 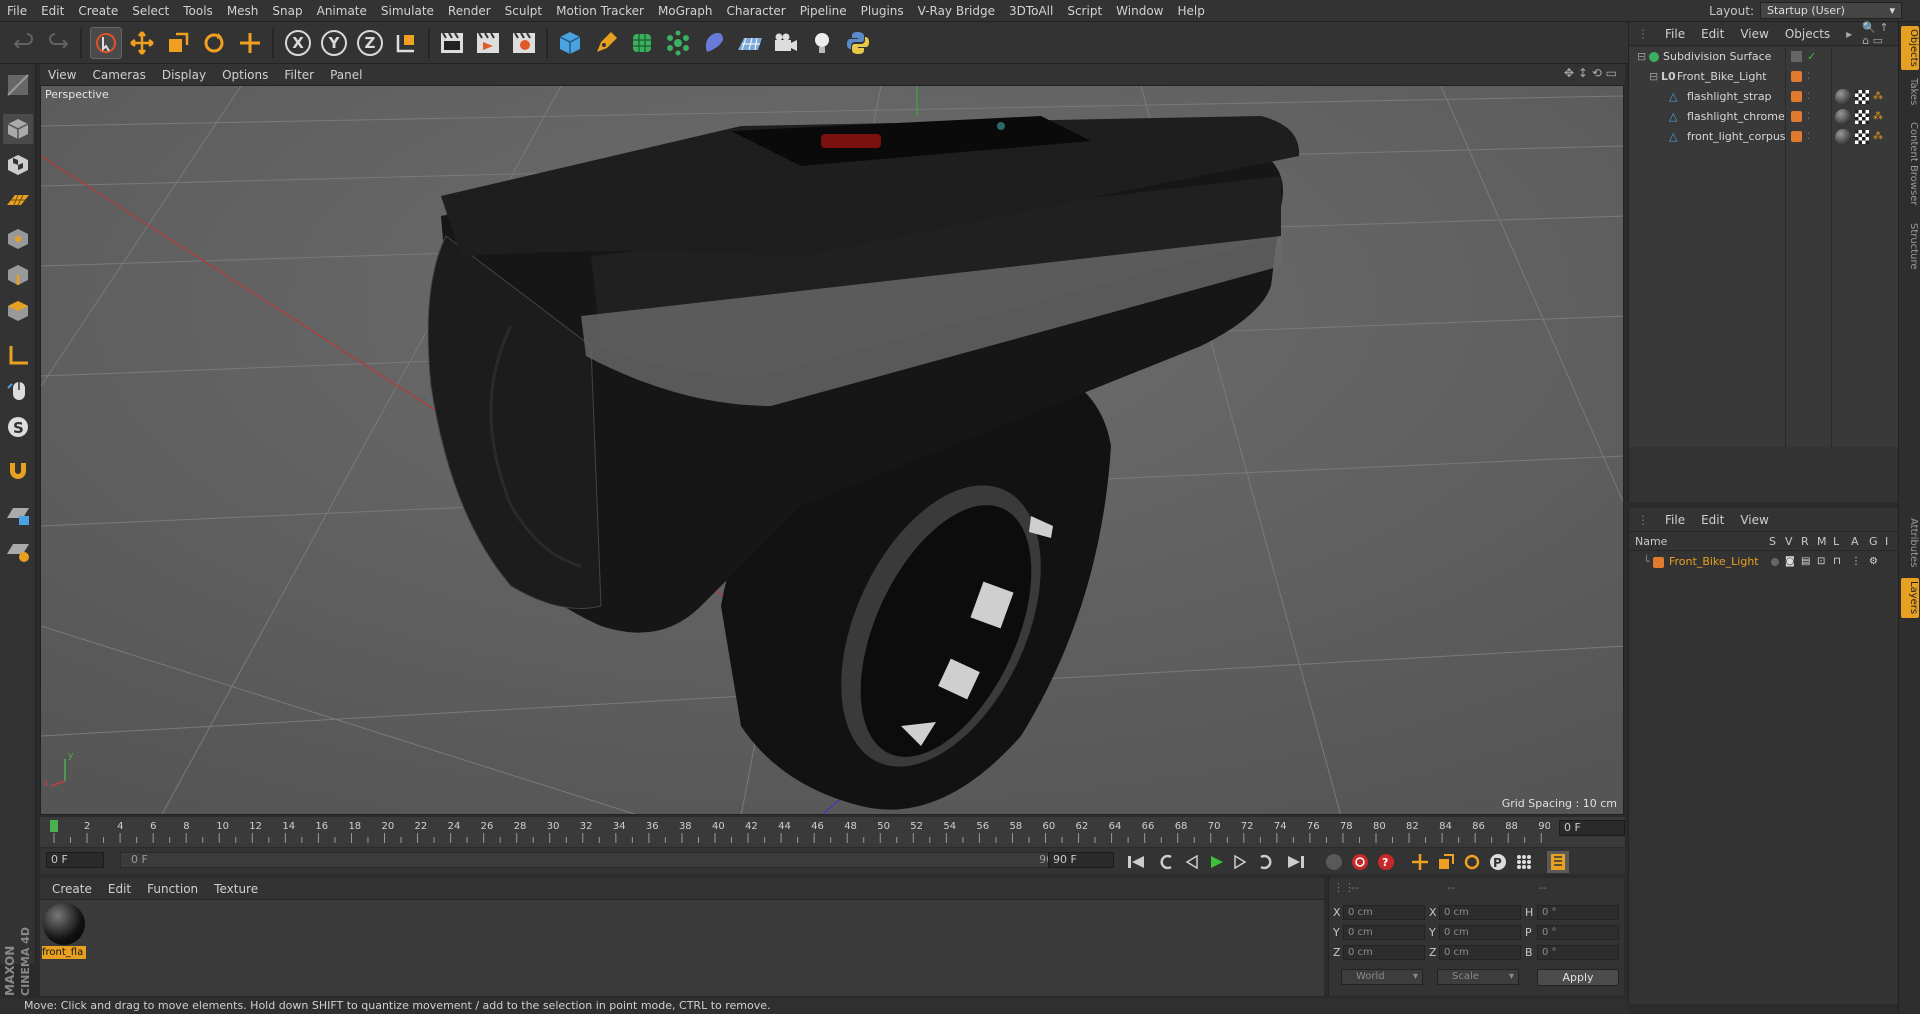 I want to click on object-manager-nav-icons: 🔍 ↑ ⌂ ▭, so click(x=1880, y=34).